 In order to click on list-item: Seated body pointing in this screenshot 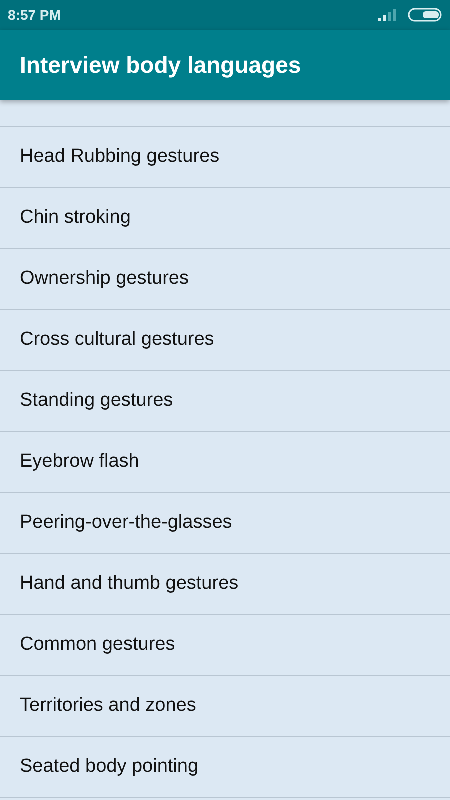, I will do `click(225, 767)`.